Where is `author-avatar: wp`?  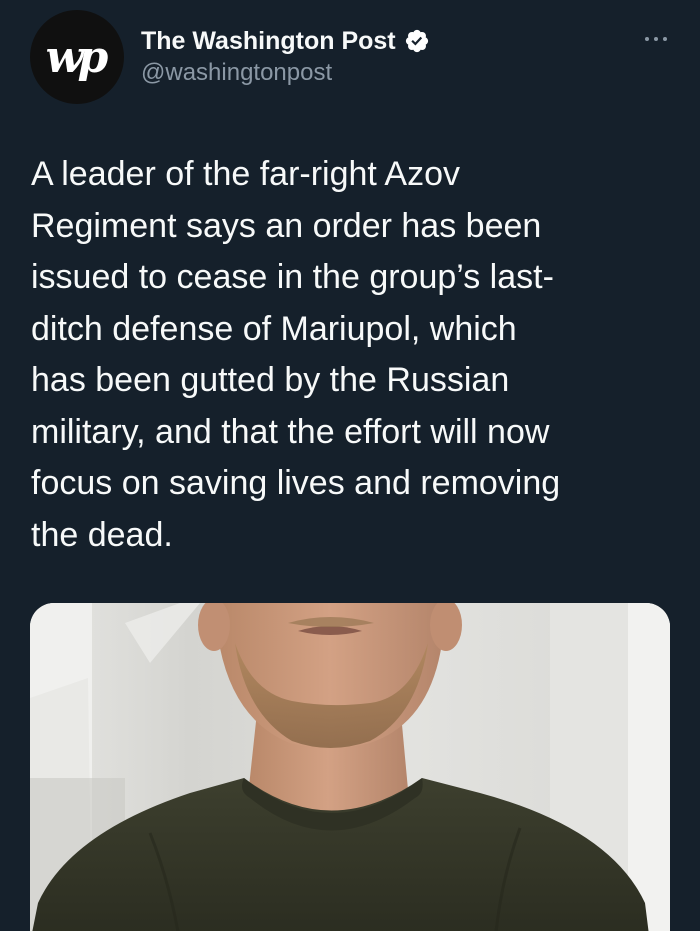 author-avatar: wp is located at coordinates (77, 57).